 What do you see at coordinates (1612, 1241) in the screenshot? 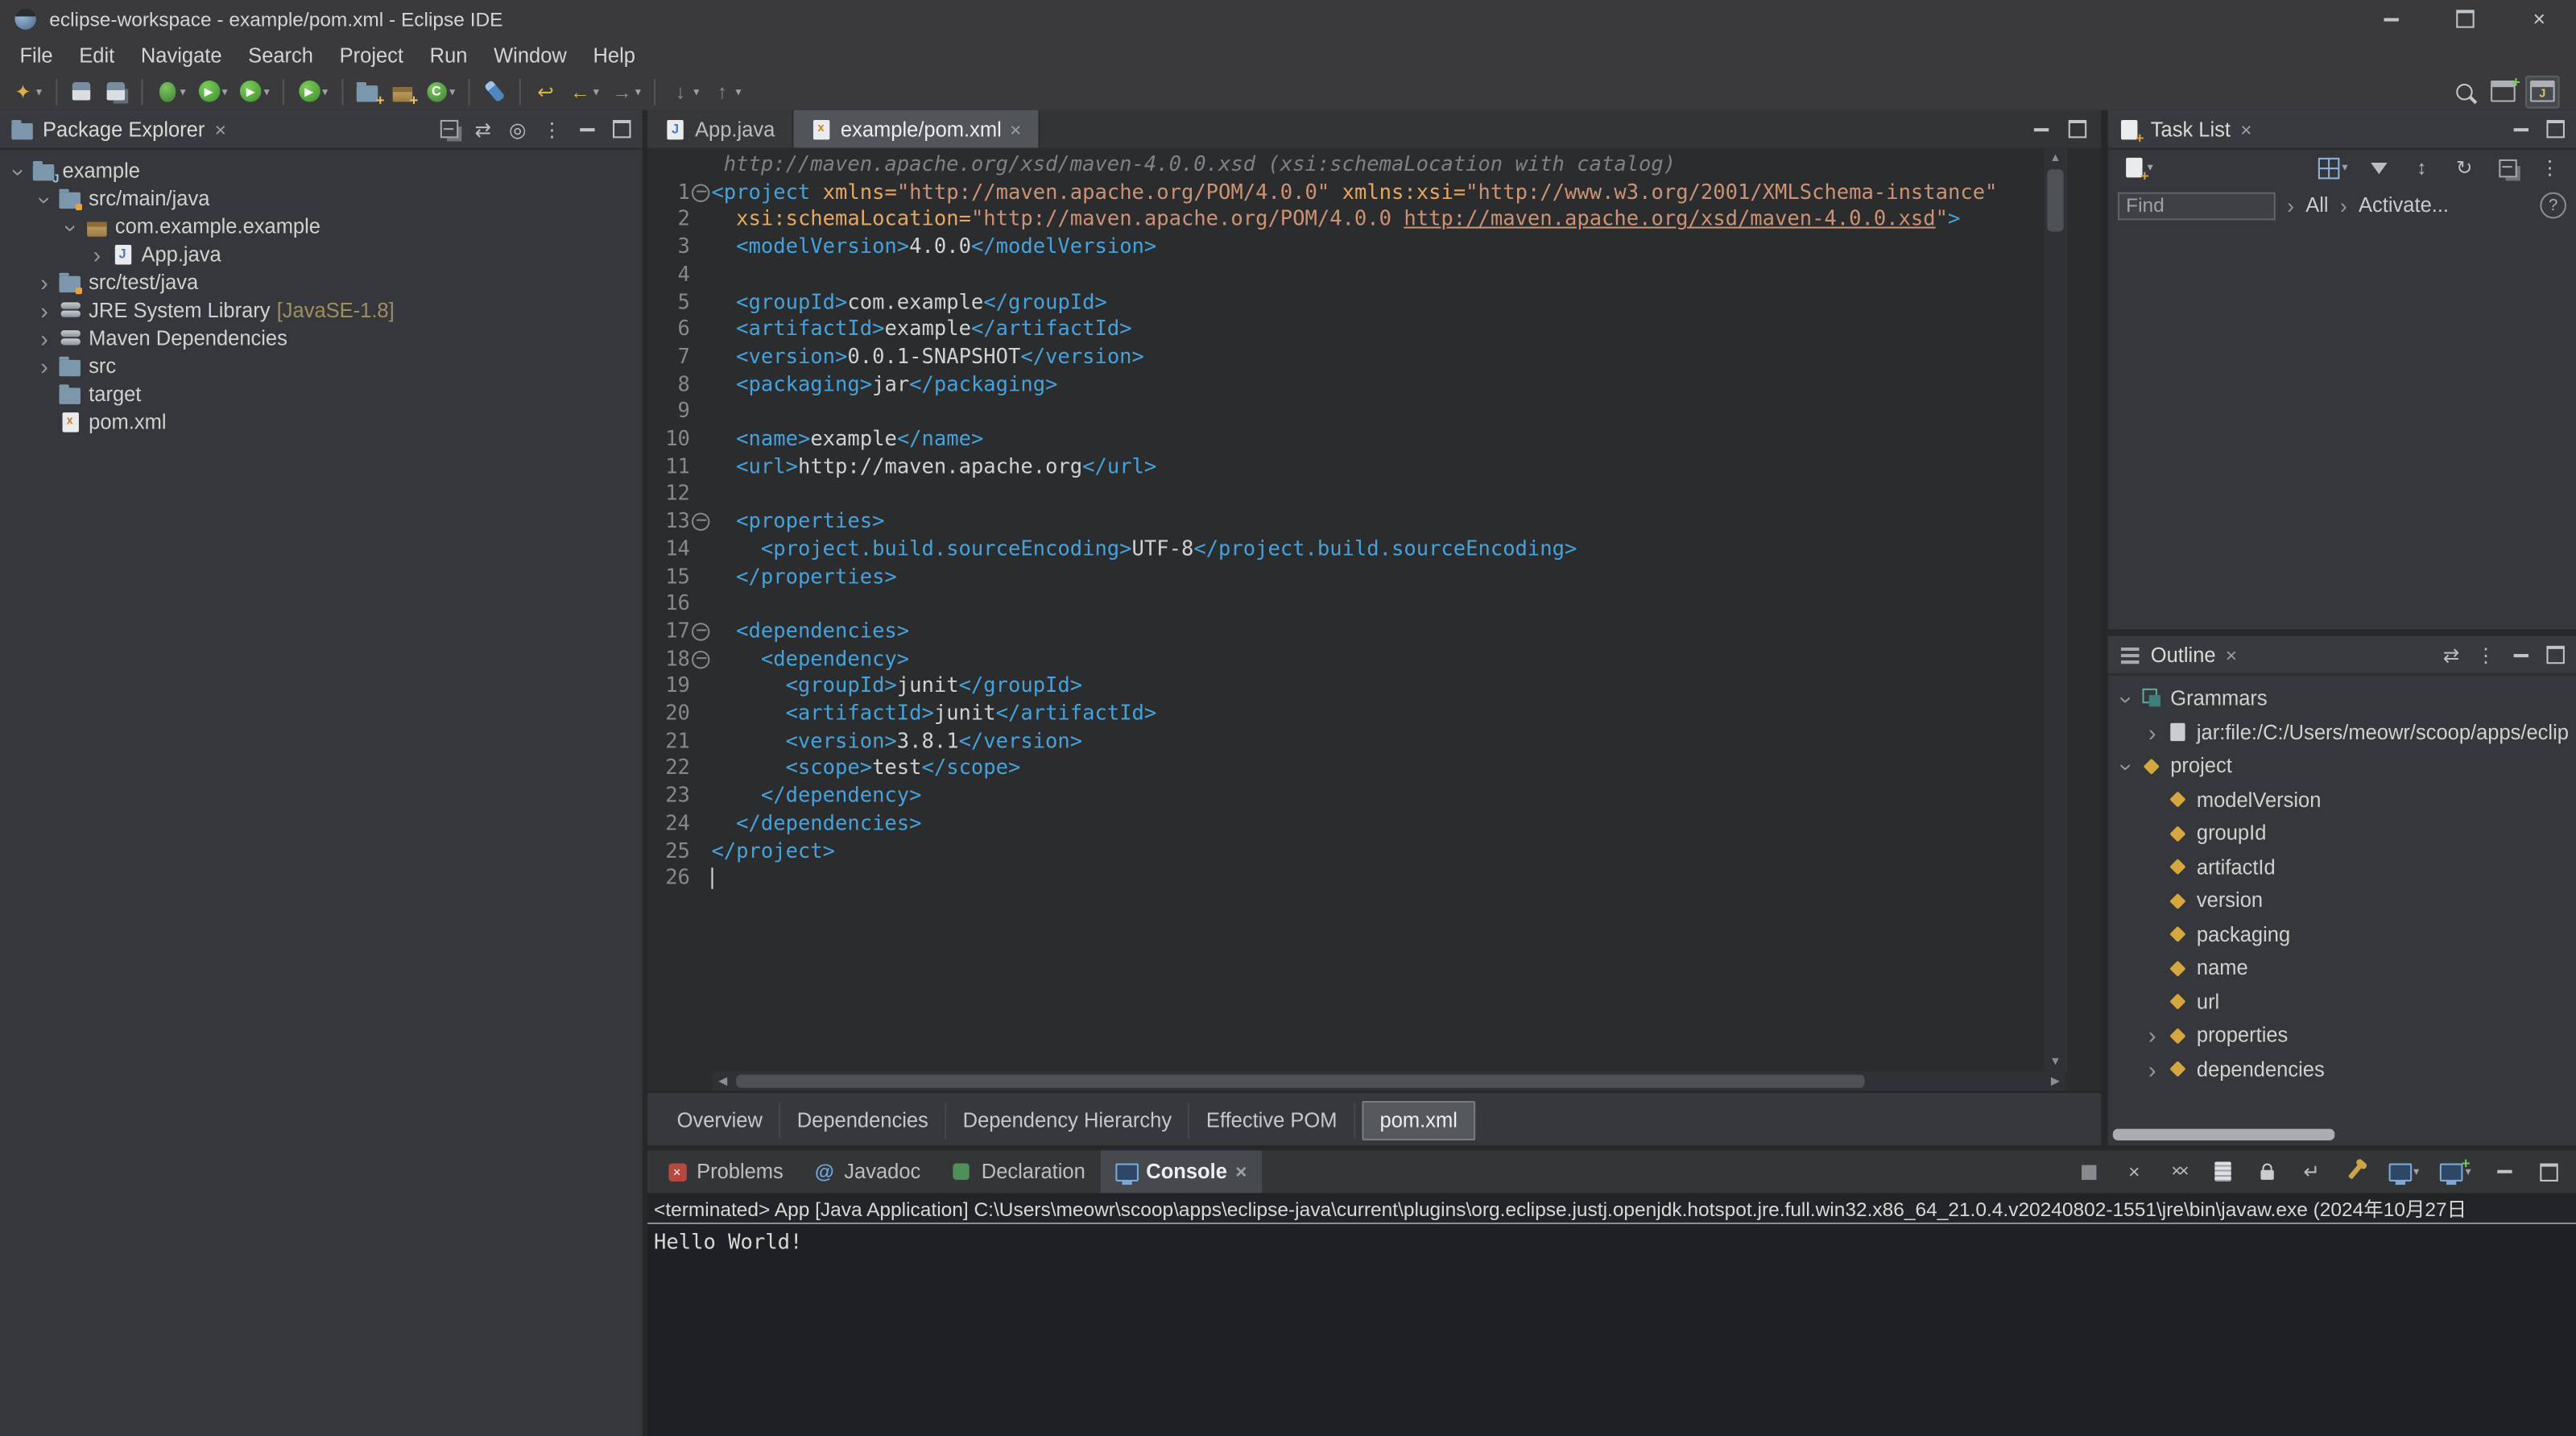
I see `console-output: Hello World!` at bounding box center [1612, 1241].